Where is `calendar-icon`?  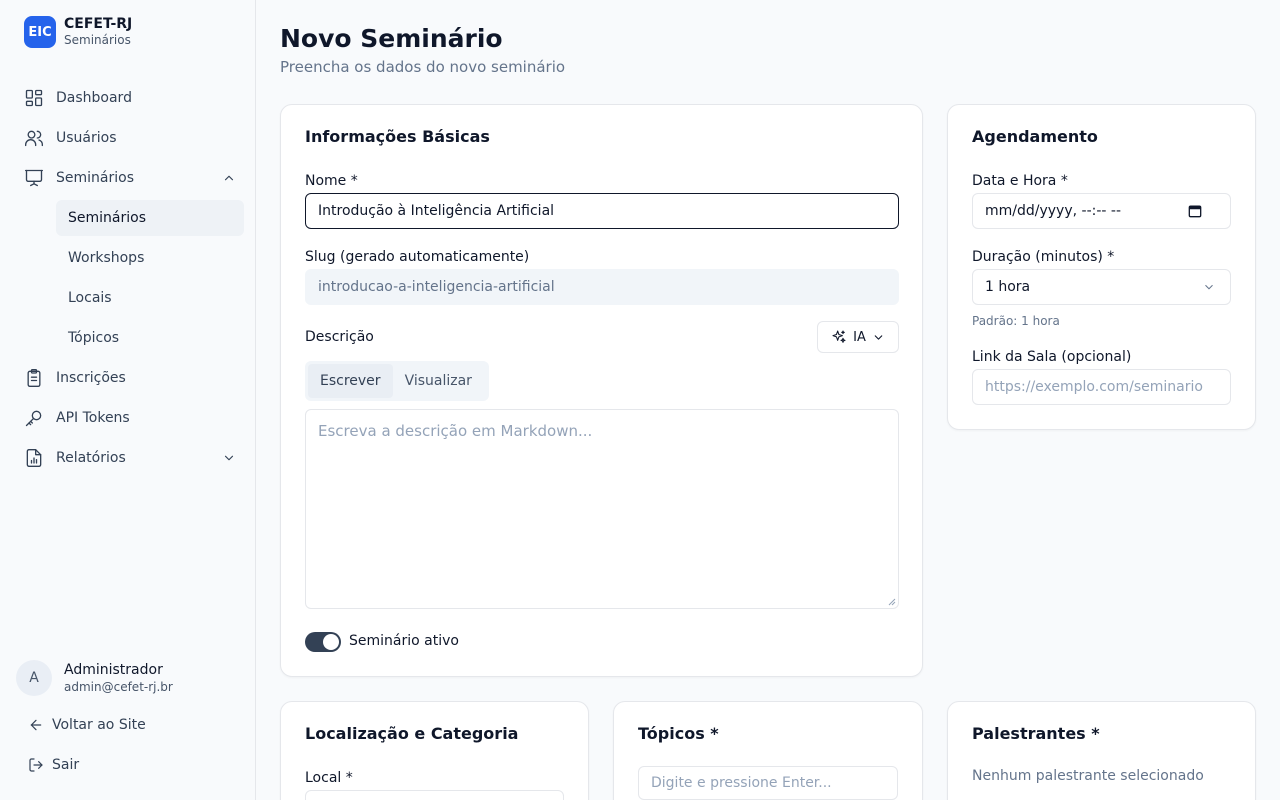
calendar-icon is located at coordinates (1195, 211).